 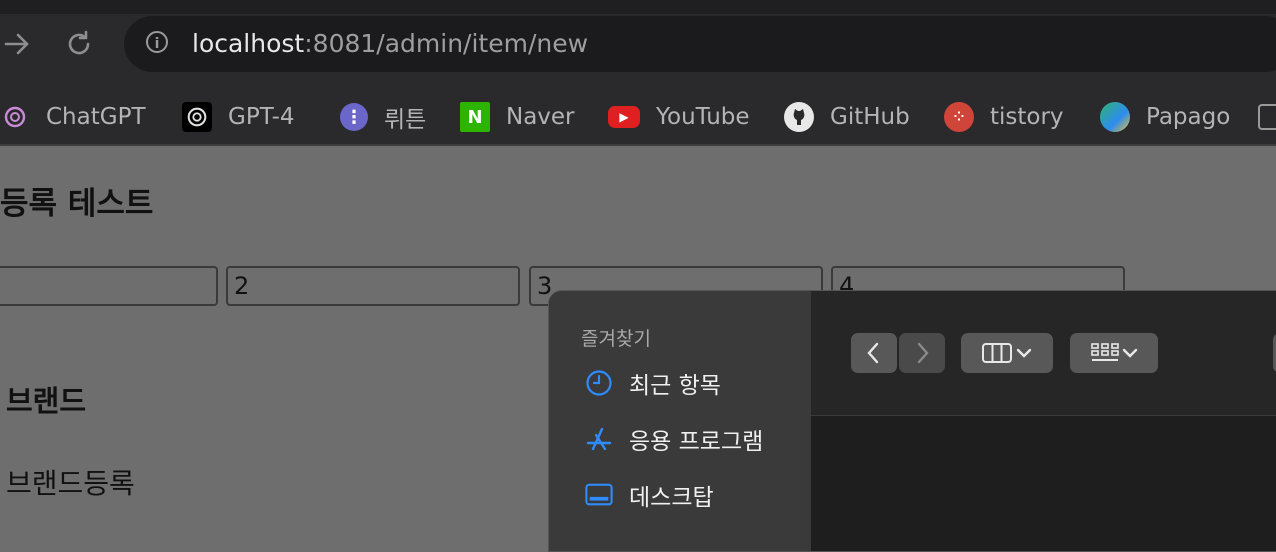 What do you see at coordinates (675, 386) in the screenshot?
I see `sidebar-item-label: 최근 항목` at bounding box center [675, 386].